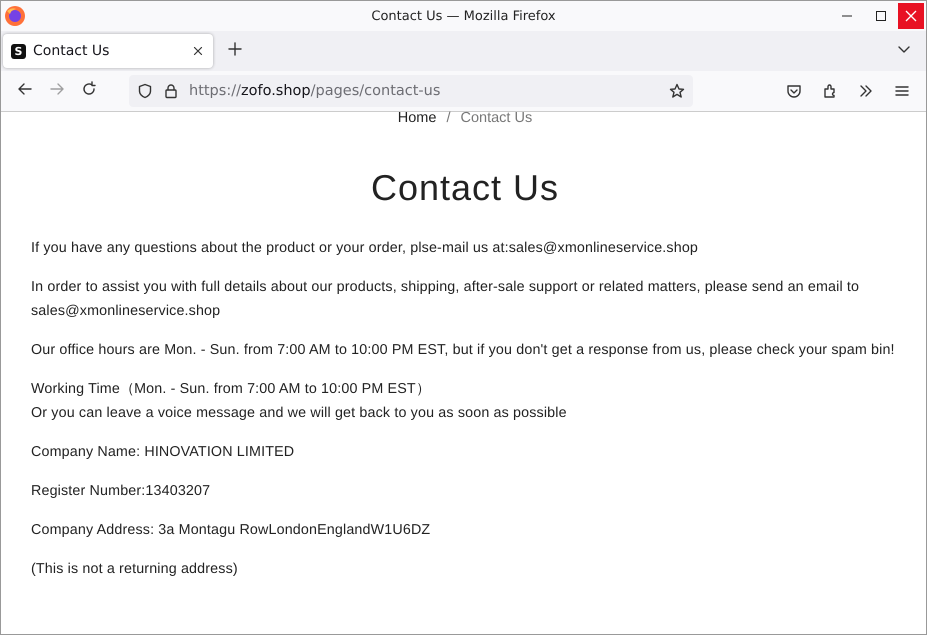  I want to click on lock-icon, so click(171, 91).